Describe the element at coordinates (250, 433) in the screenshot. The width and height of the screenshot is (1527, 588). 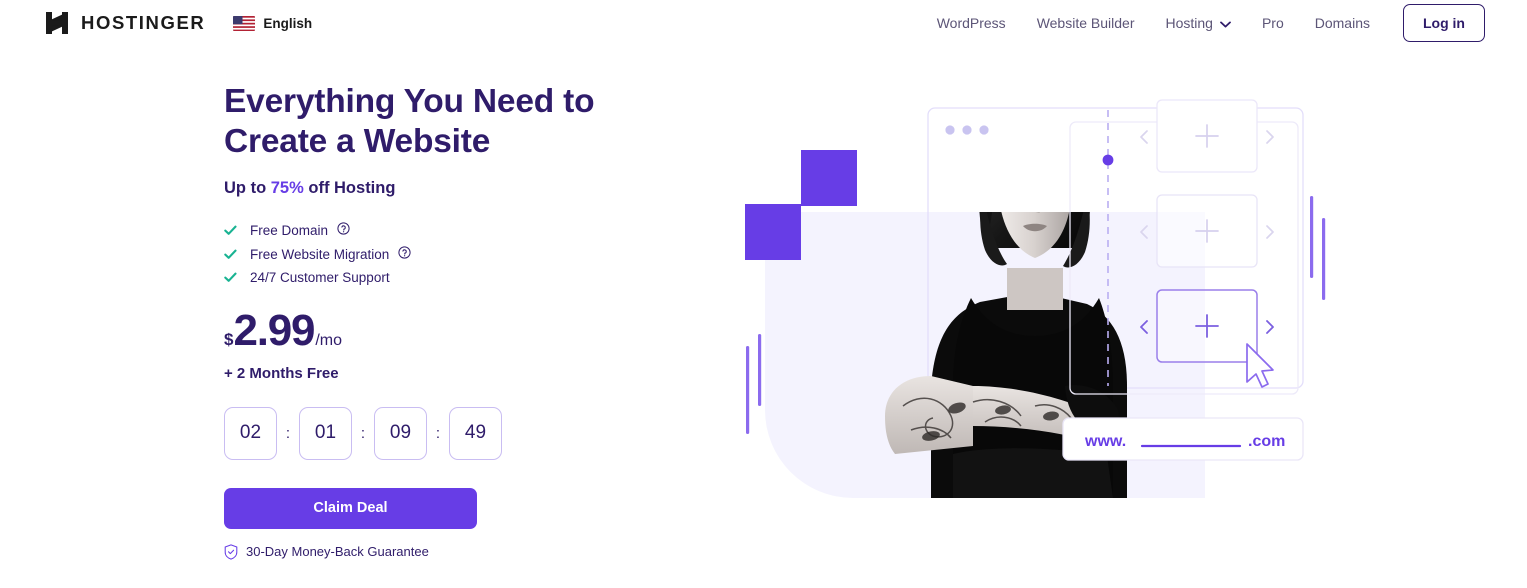
I see `timer-days: 02` at that location.